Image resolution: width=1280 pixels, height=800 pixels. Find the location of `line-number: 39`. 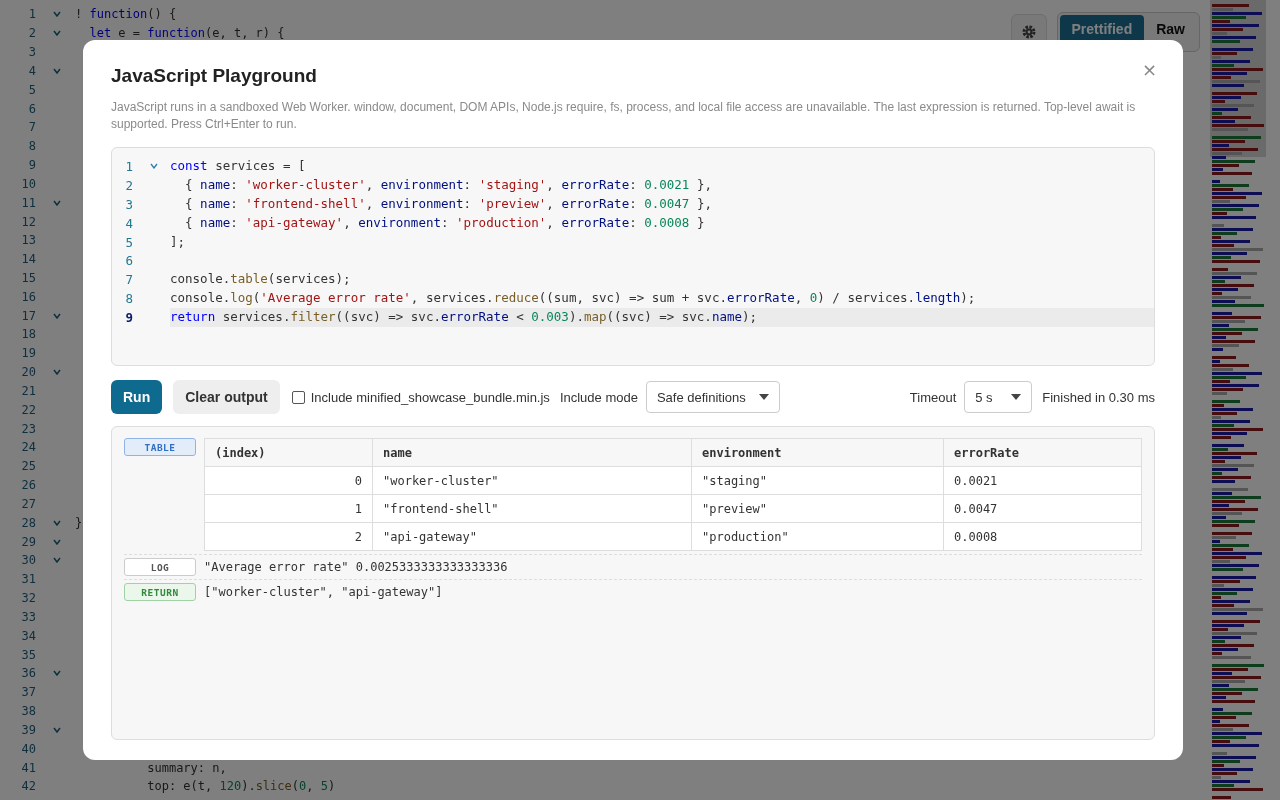

line-number: 39 is located at coordinates (28, 729).